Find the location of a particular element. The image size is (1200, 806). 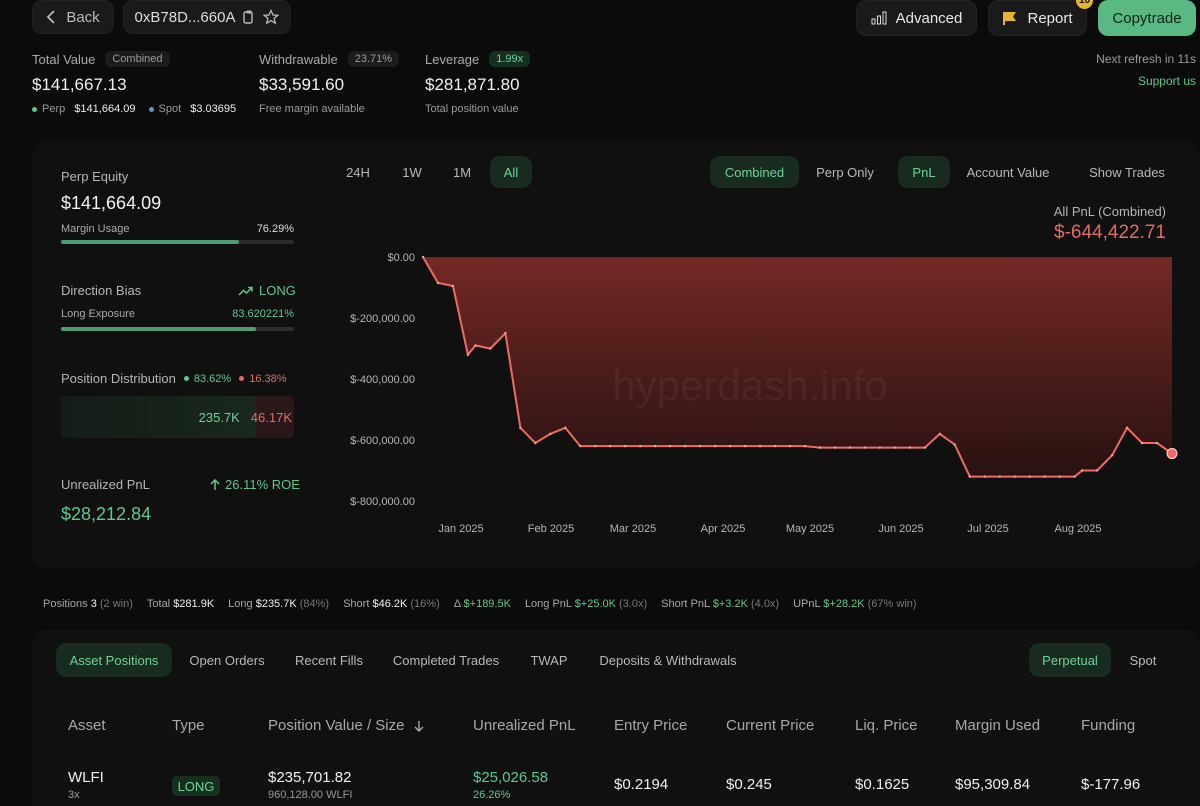

withdrawable-sub: Free margin available is located at coordinates (312, 109).